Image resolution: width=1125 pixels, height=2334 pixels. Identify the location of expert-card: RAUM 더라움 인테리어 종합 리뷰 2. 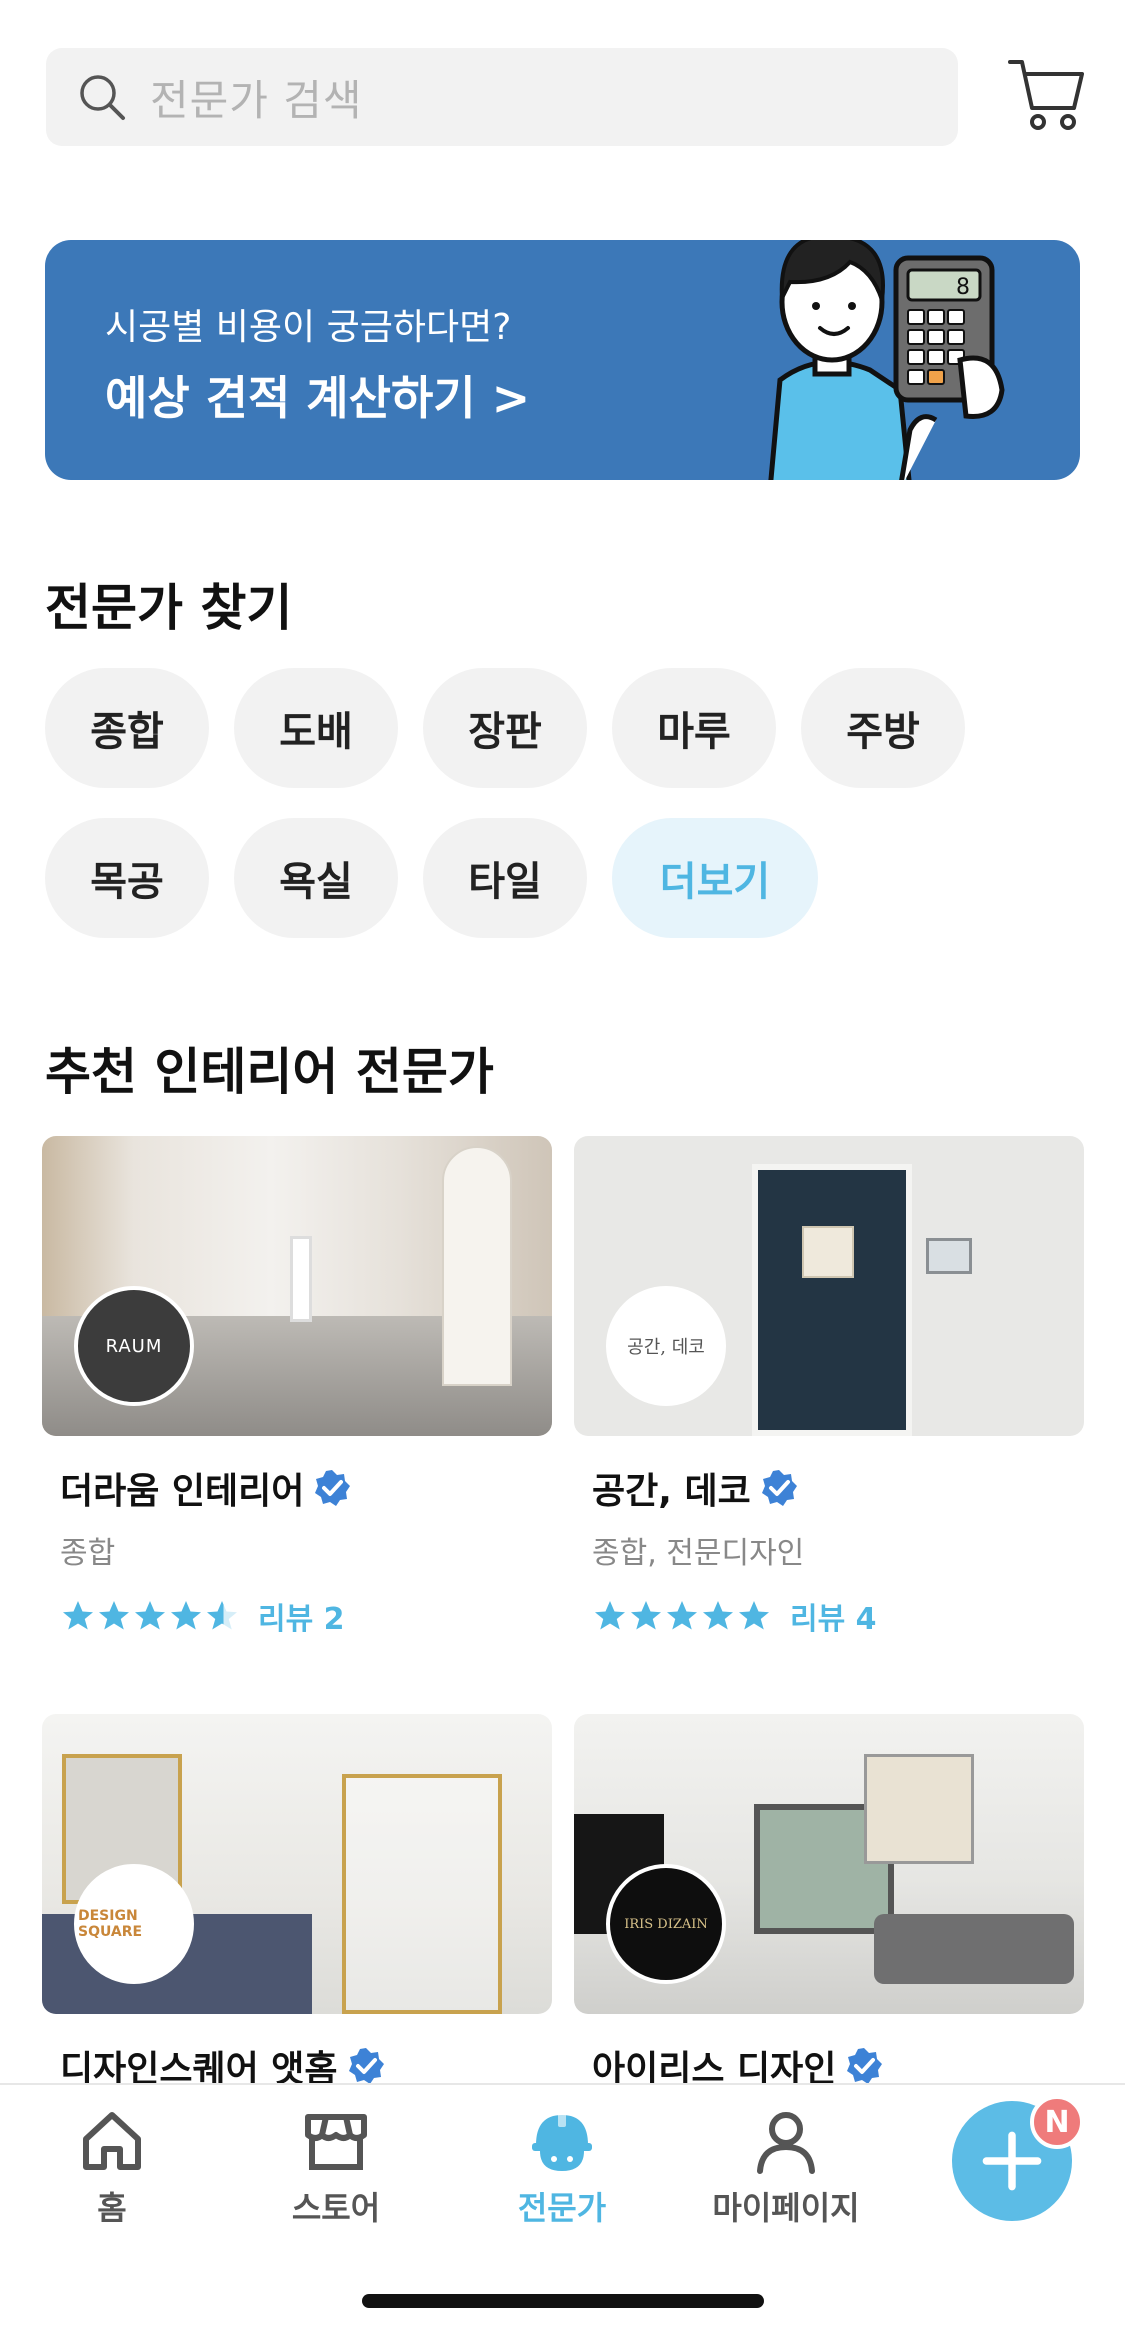
(297, 1387).